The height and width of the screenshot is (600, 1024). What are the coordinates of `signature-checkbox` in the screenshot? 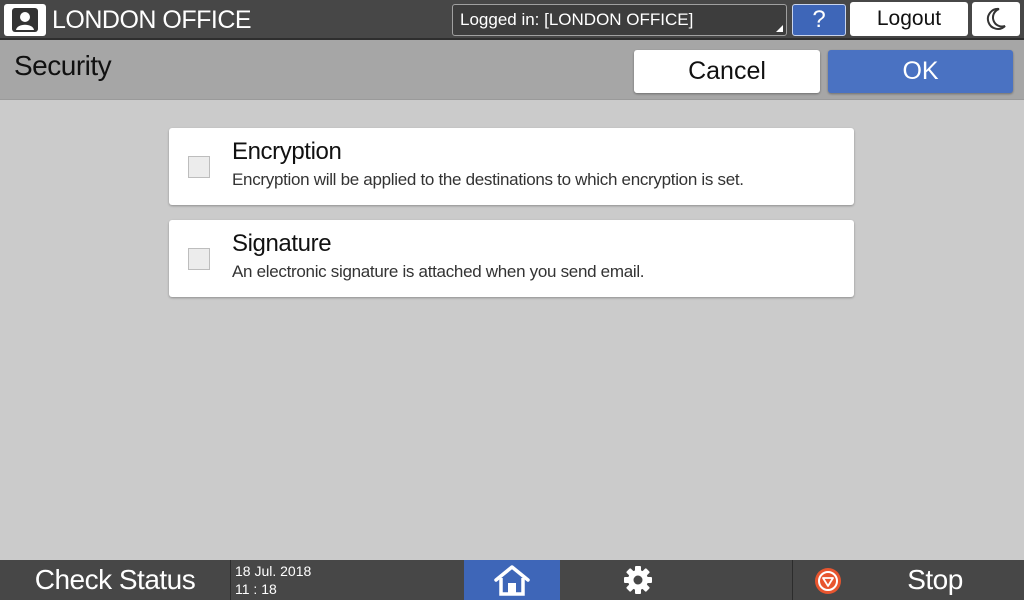 It's located at (199, 259).